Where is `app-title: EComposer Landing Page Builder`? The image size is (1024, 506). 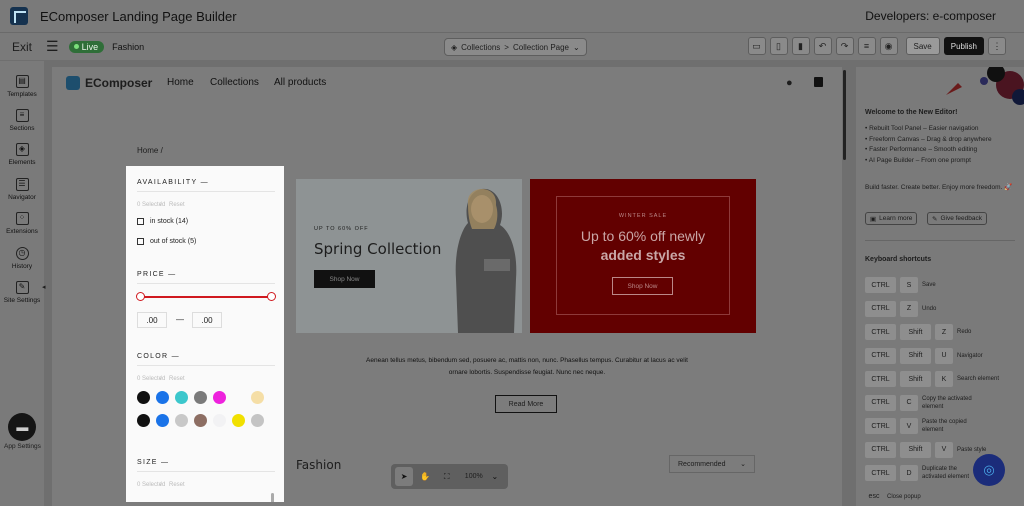
app-title: EComposer Landing Page Builder is located at coordinates (138, 16).